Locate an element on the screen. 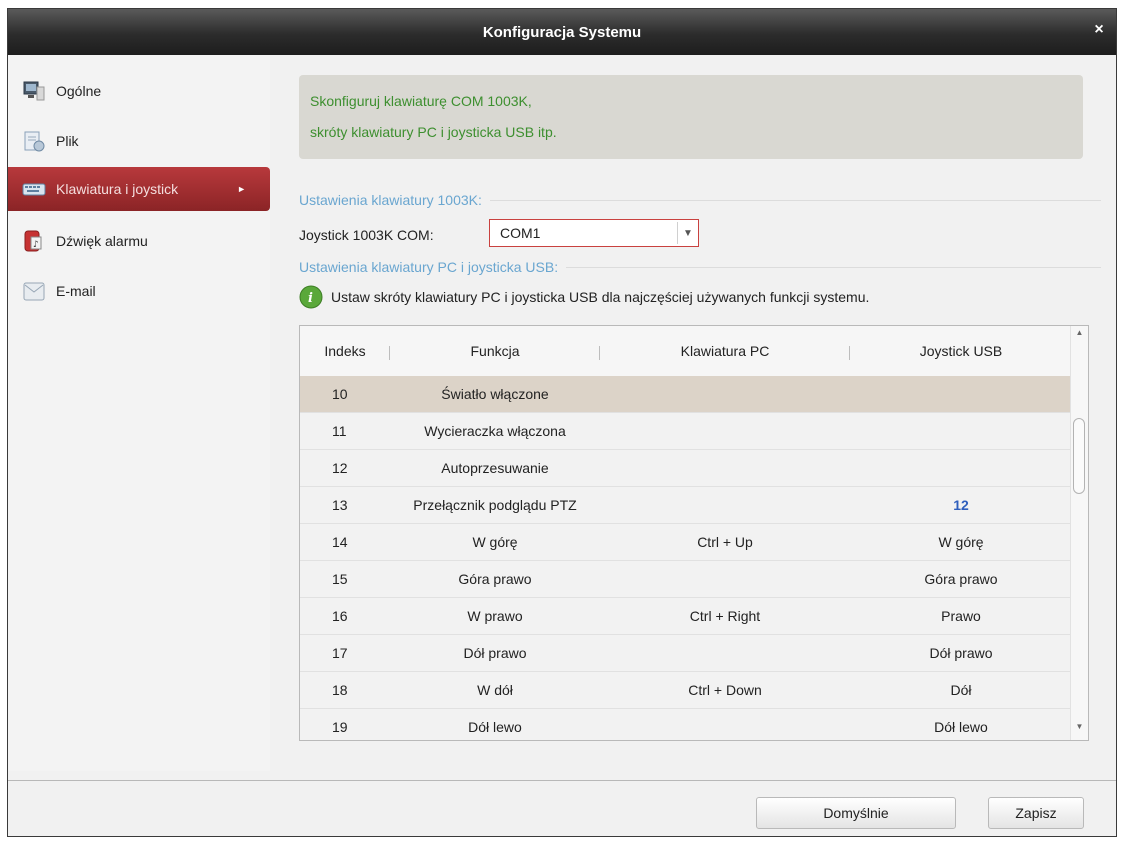  row-function: Dół lewo is located at coordinates (495, 727).